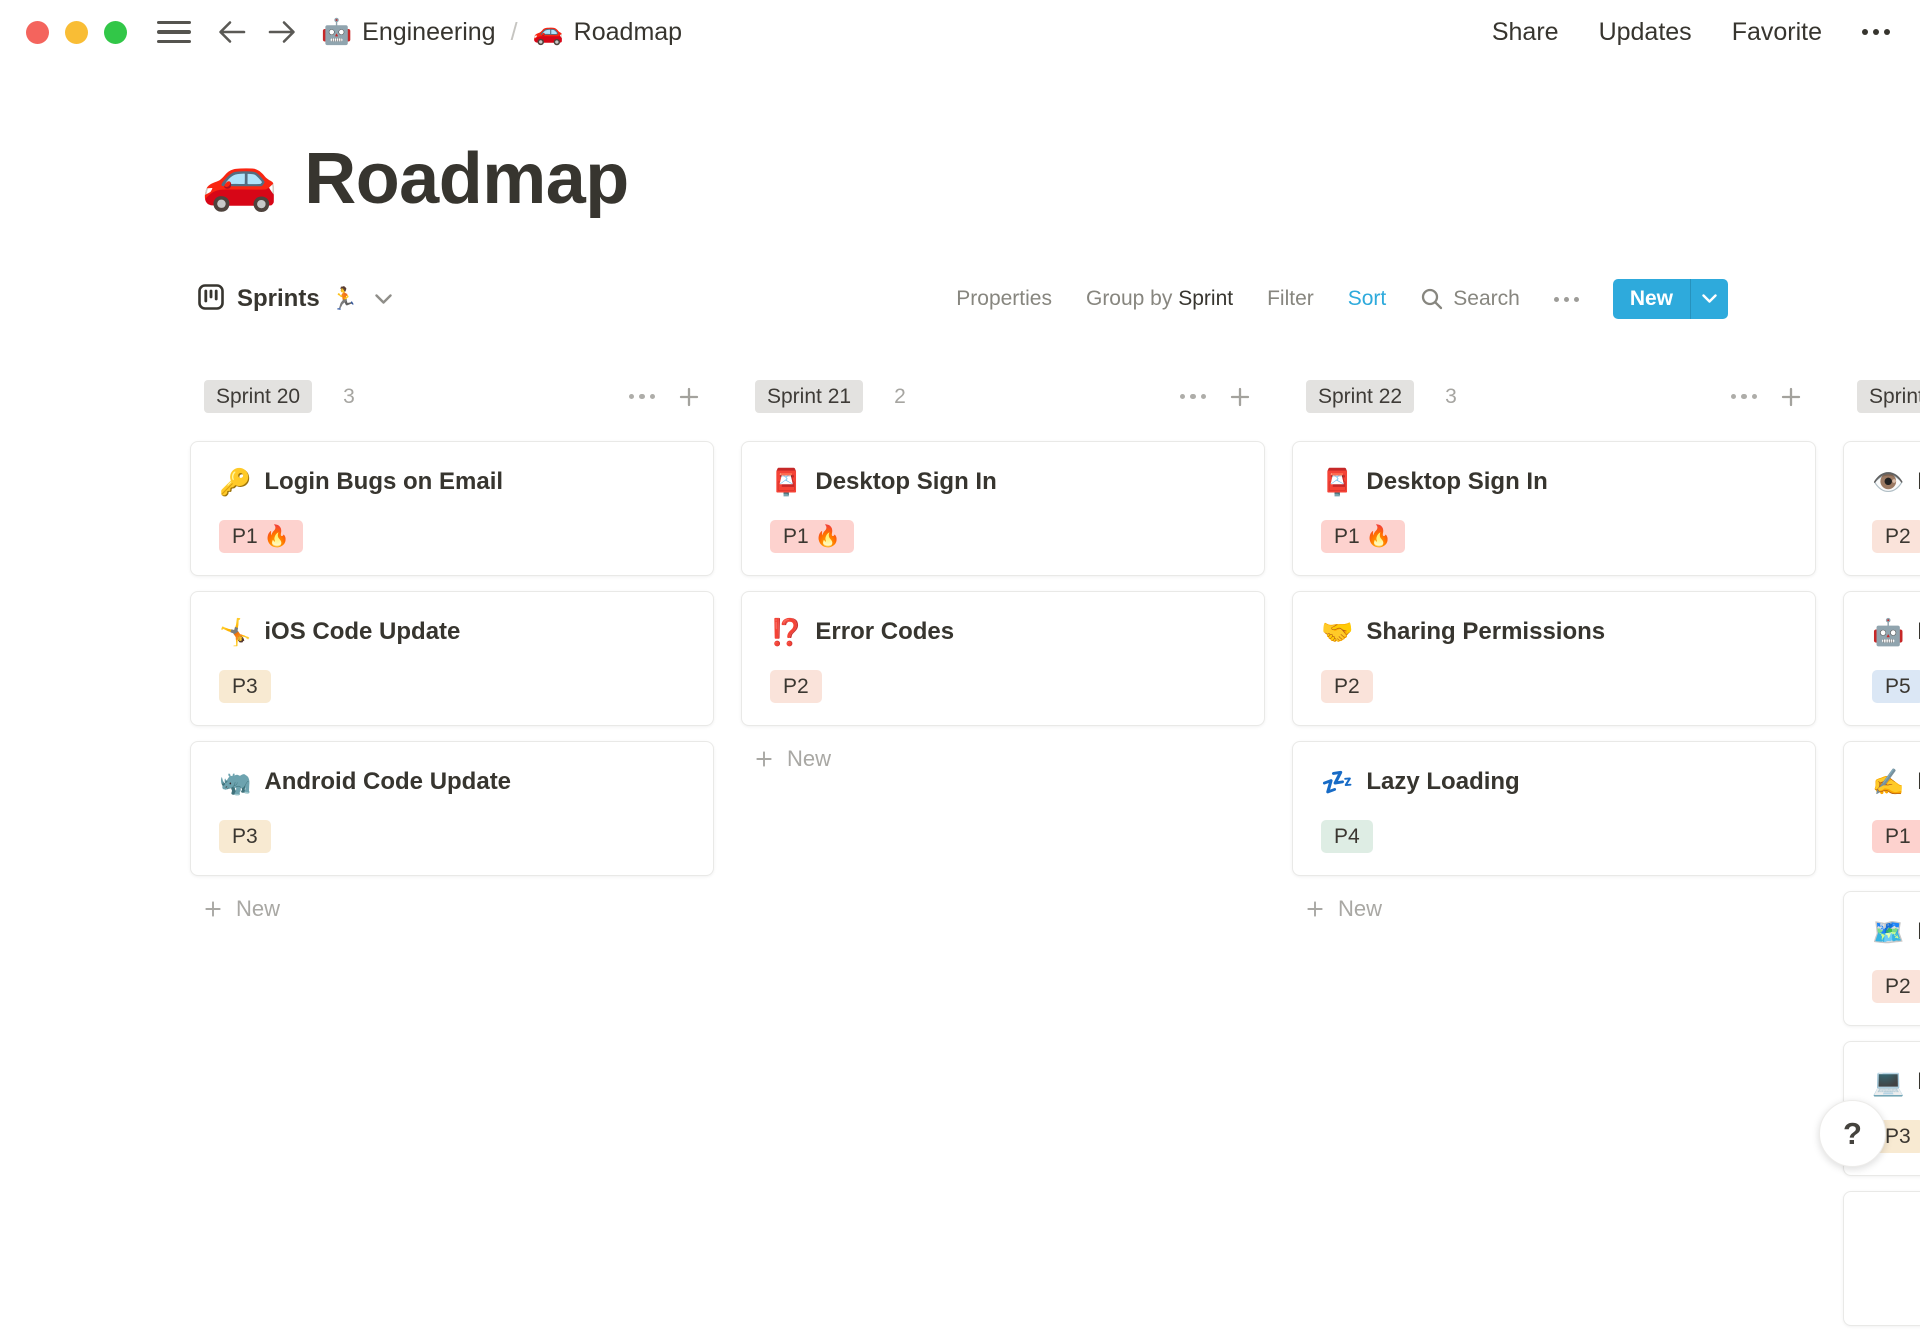 The image size is (1920, 1341). Describe the element at coordinates (1554, 396) in the screenshot. I see `column-header: Sprint 22 3` at that location.